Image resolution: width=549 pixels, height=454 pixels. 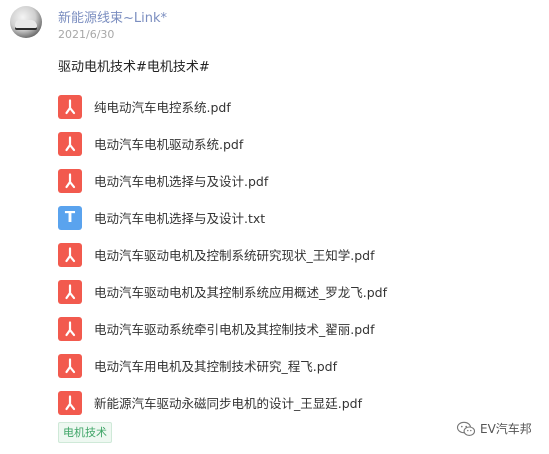 I want to click on attachment-item: 电动汽车驱动电机及控制系统研究现状_王知学.pdf, so click(x=222, y=254).